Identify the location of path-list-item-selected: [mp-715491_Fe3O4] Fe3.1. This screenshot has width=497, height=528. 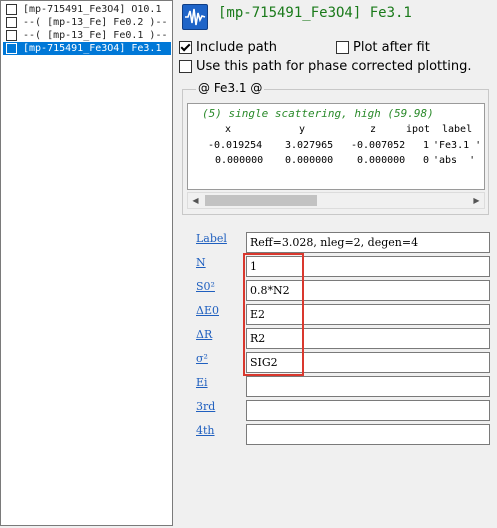
(87, 48).